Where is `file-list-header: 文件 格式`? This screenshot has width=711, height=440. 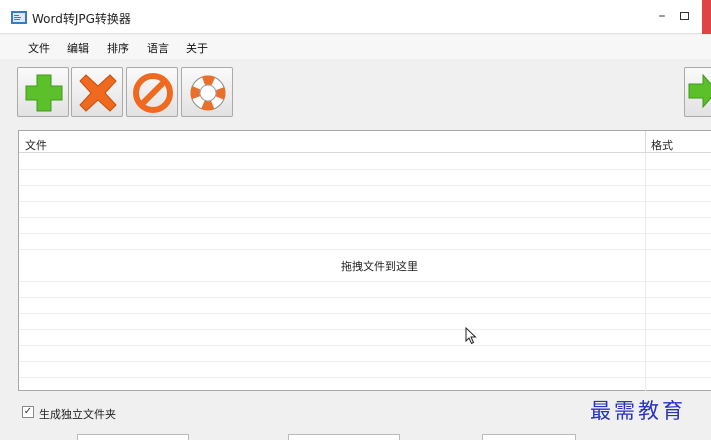 file-list-header: 文件 格式 is located at coordinates (365, 142).